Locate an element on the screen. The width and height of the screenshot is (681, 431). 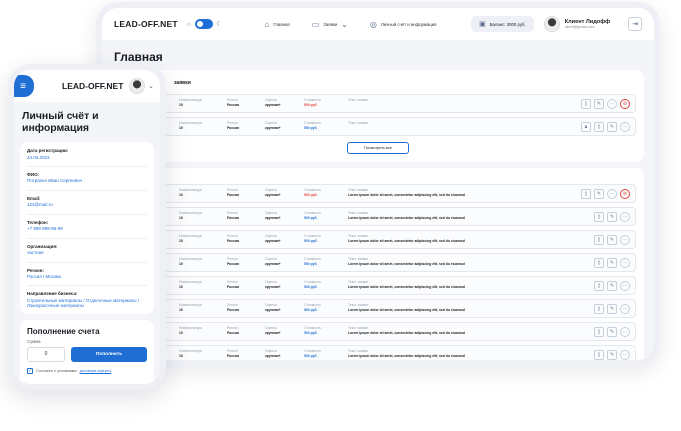
field-label: ФИО: is located at coordinates (33, 174).